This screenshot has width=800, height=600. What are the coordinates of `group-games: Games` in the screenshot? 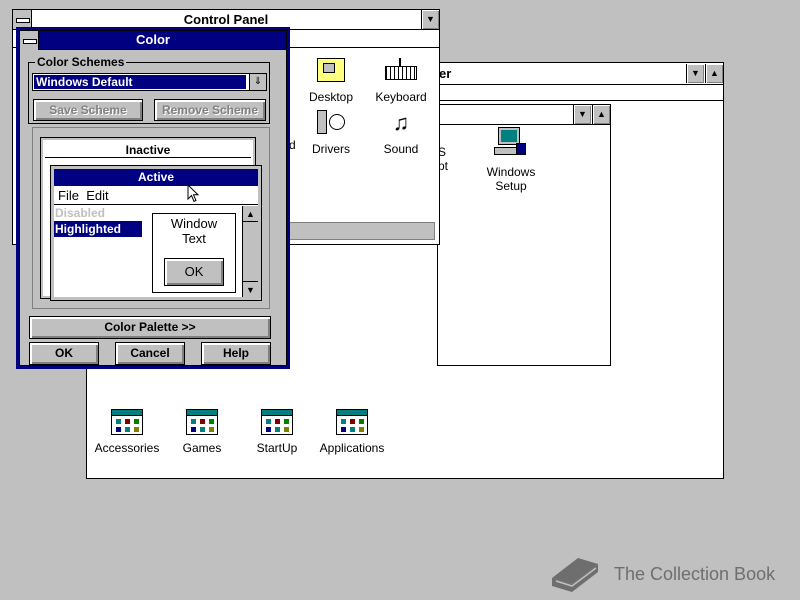 It's located at (202, 432).